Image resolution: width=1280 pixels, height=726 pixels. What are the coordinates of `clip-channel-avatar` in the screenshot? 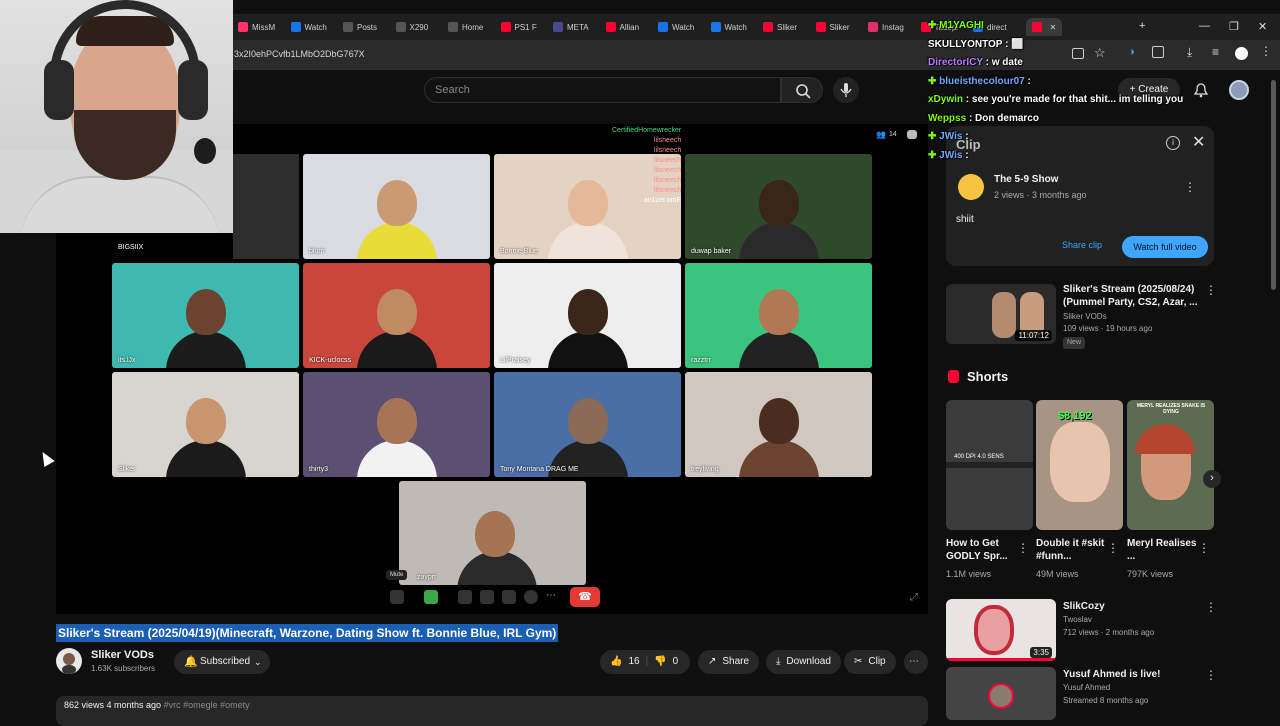 It's located at (971, 187).